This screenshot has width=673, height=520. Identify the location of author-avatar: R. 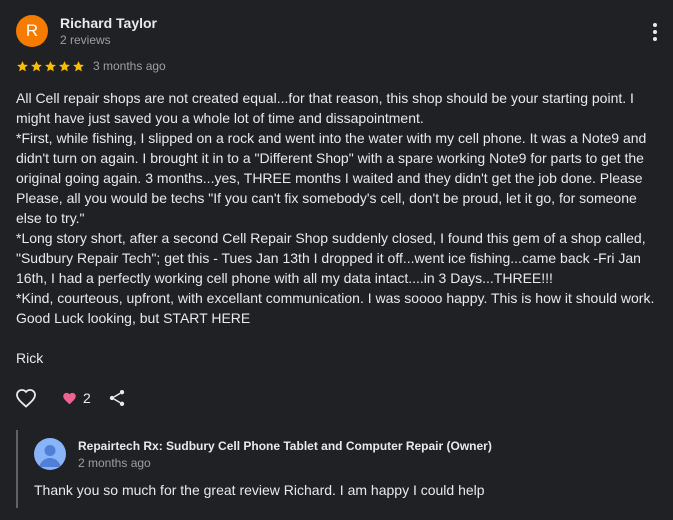
(32, 31).